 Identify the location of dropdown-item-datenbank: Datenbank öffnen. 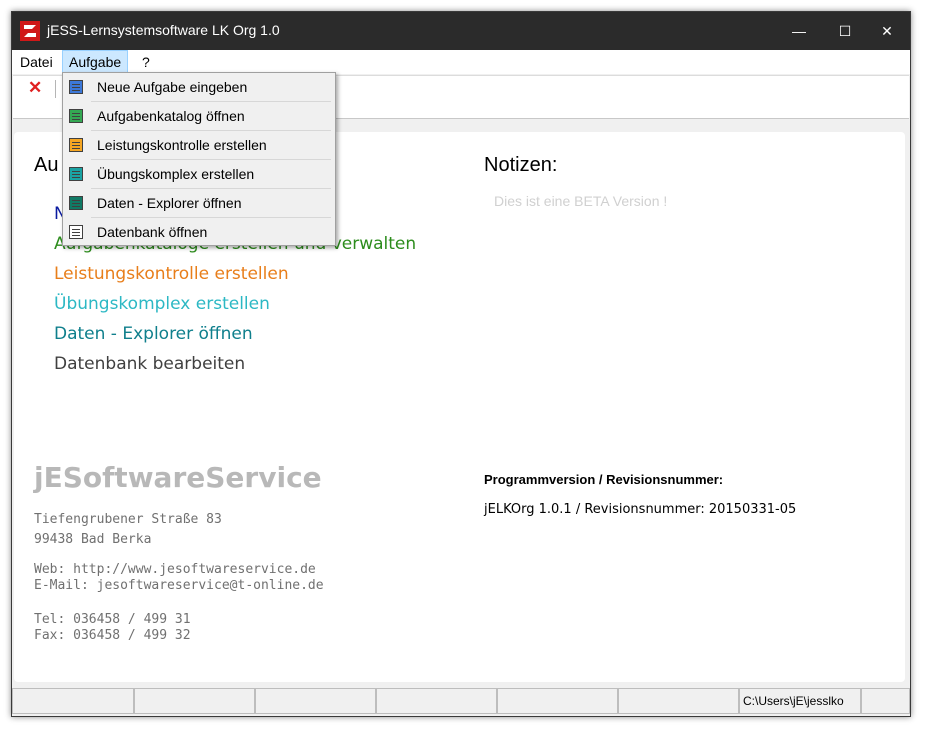
(199, 232).